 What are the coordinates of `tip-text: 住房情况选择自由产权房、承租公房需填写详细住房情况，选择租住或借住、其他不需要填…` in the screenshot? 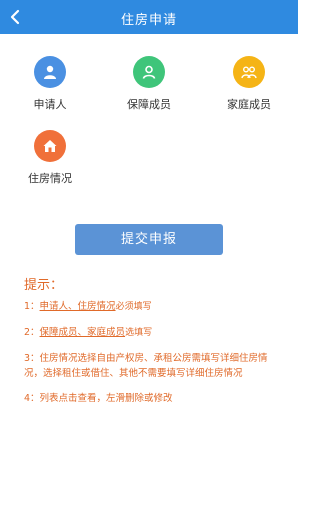 It's located at (146, 366).